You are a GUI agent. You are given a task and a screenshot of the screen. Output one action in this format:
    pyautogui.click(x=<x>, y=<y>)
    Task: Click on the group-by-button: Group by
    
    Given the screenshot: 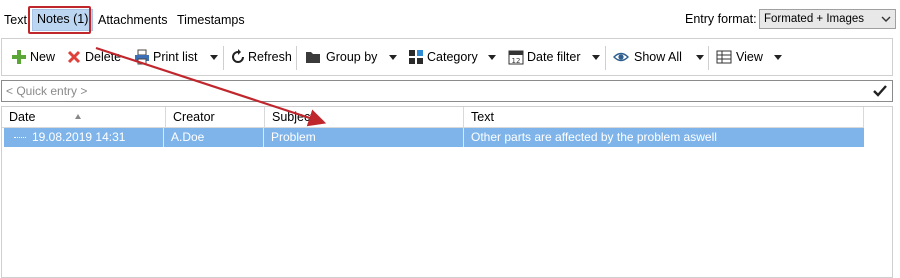 What is the action you would take?
    pyautogui.click(x=352, y=57)
    